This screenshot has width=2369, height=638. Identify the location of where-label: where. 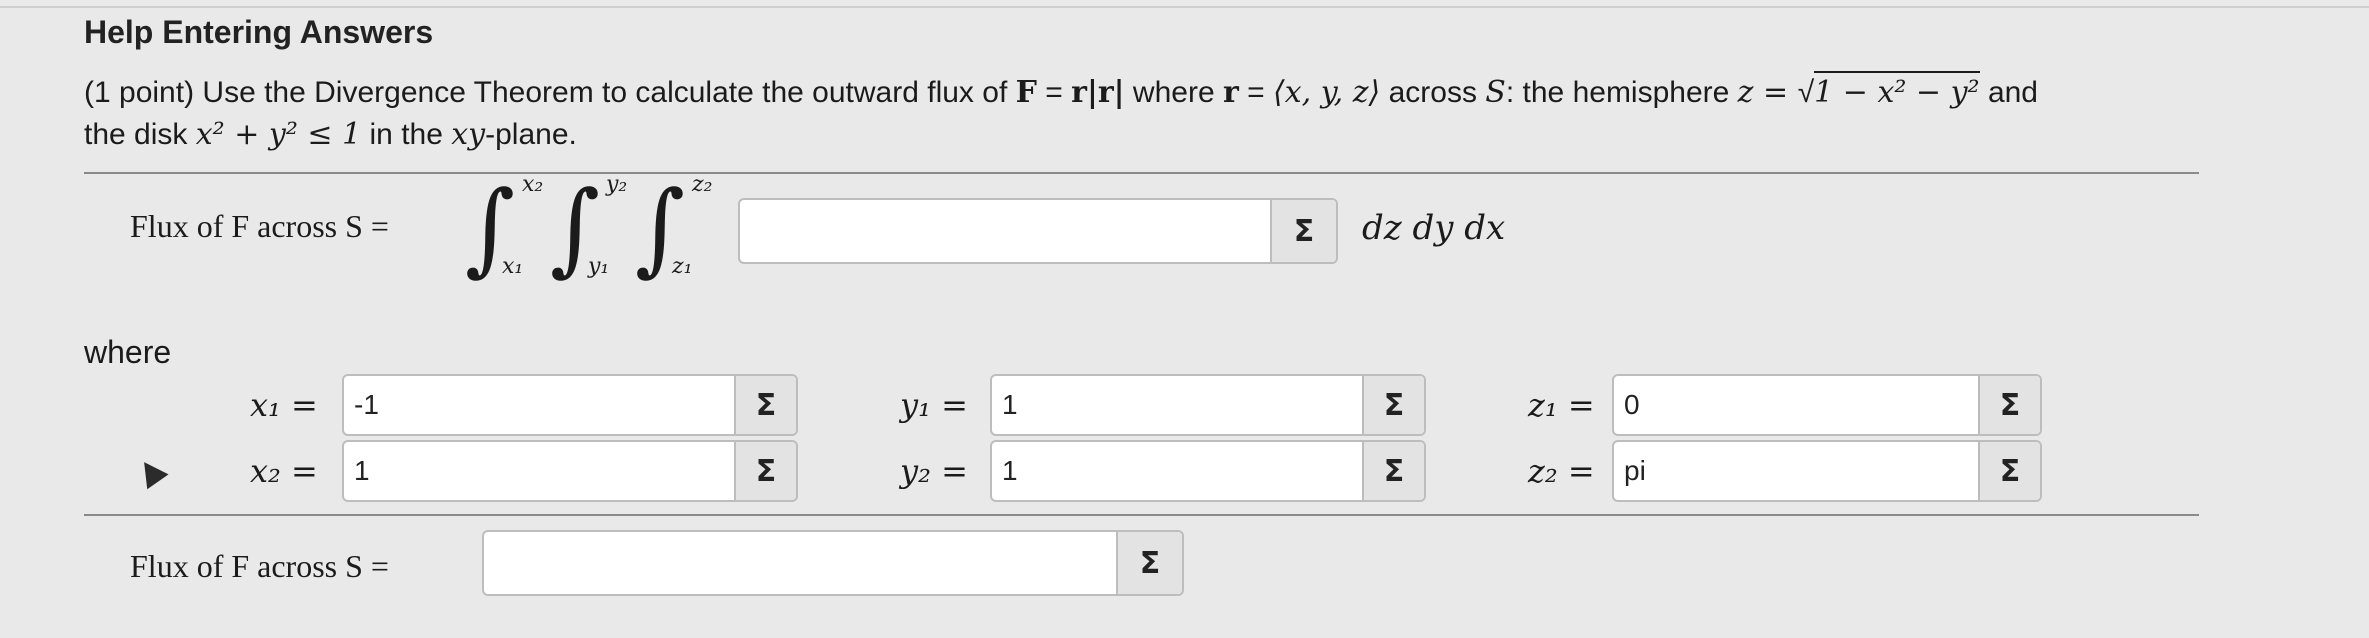
(128, 352).